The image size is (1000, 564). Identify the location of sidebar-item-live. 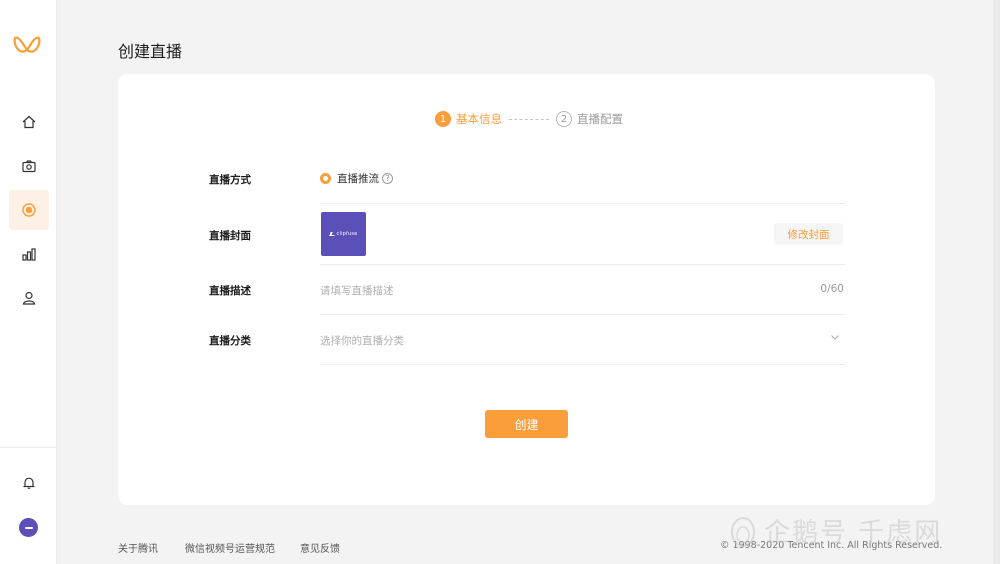
(29, 210).